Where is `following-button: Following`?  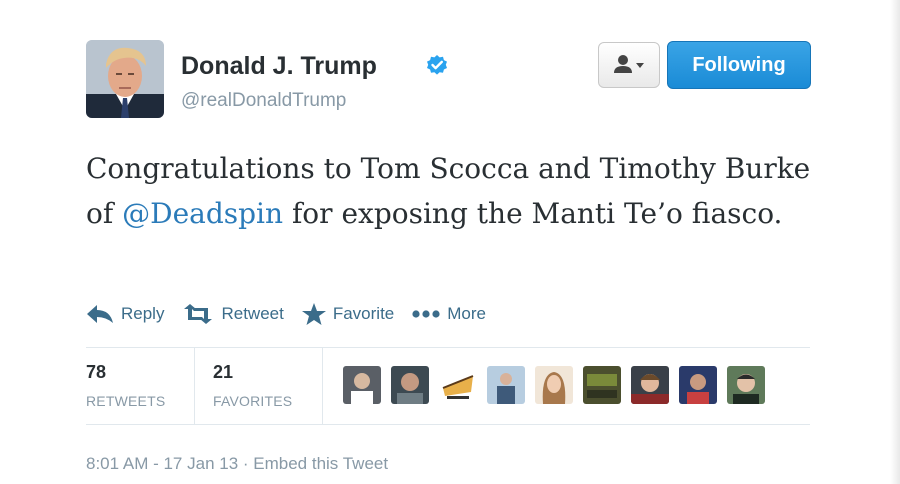 following-button: Following is located at coordinates (739, 65).